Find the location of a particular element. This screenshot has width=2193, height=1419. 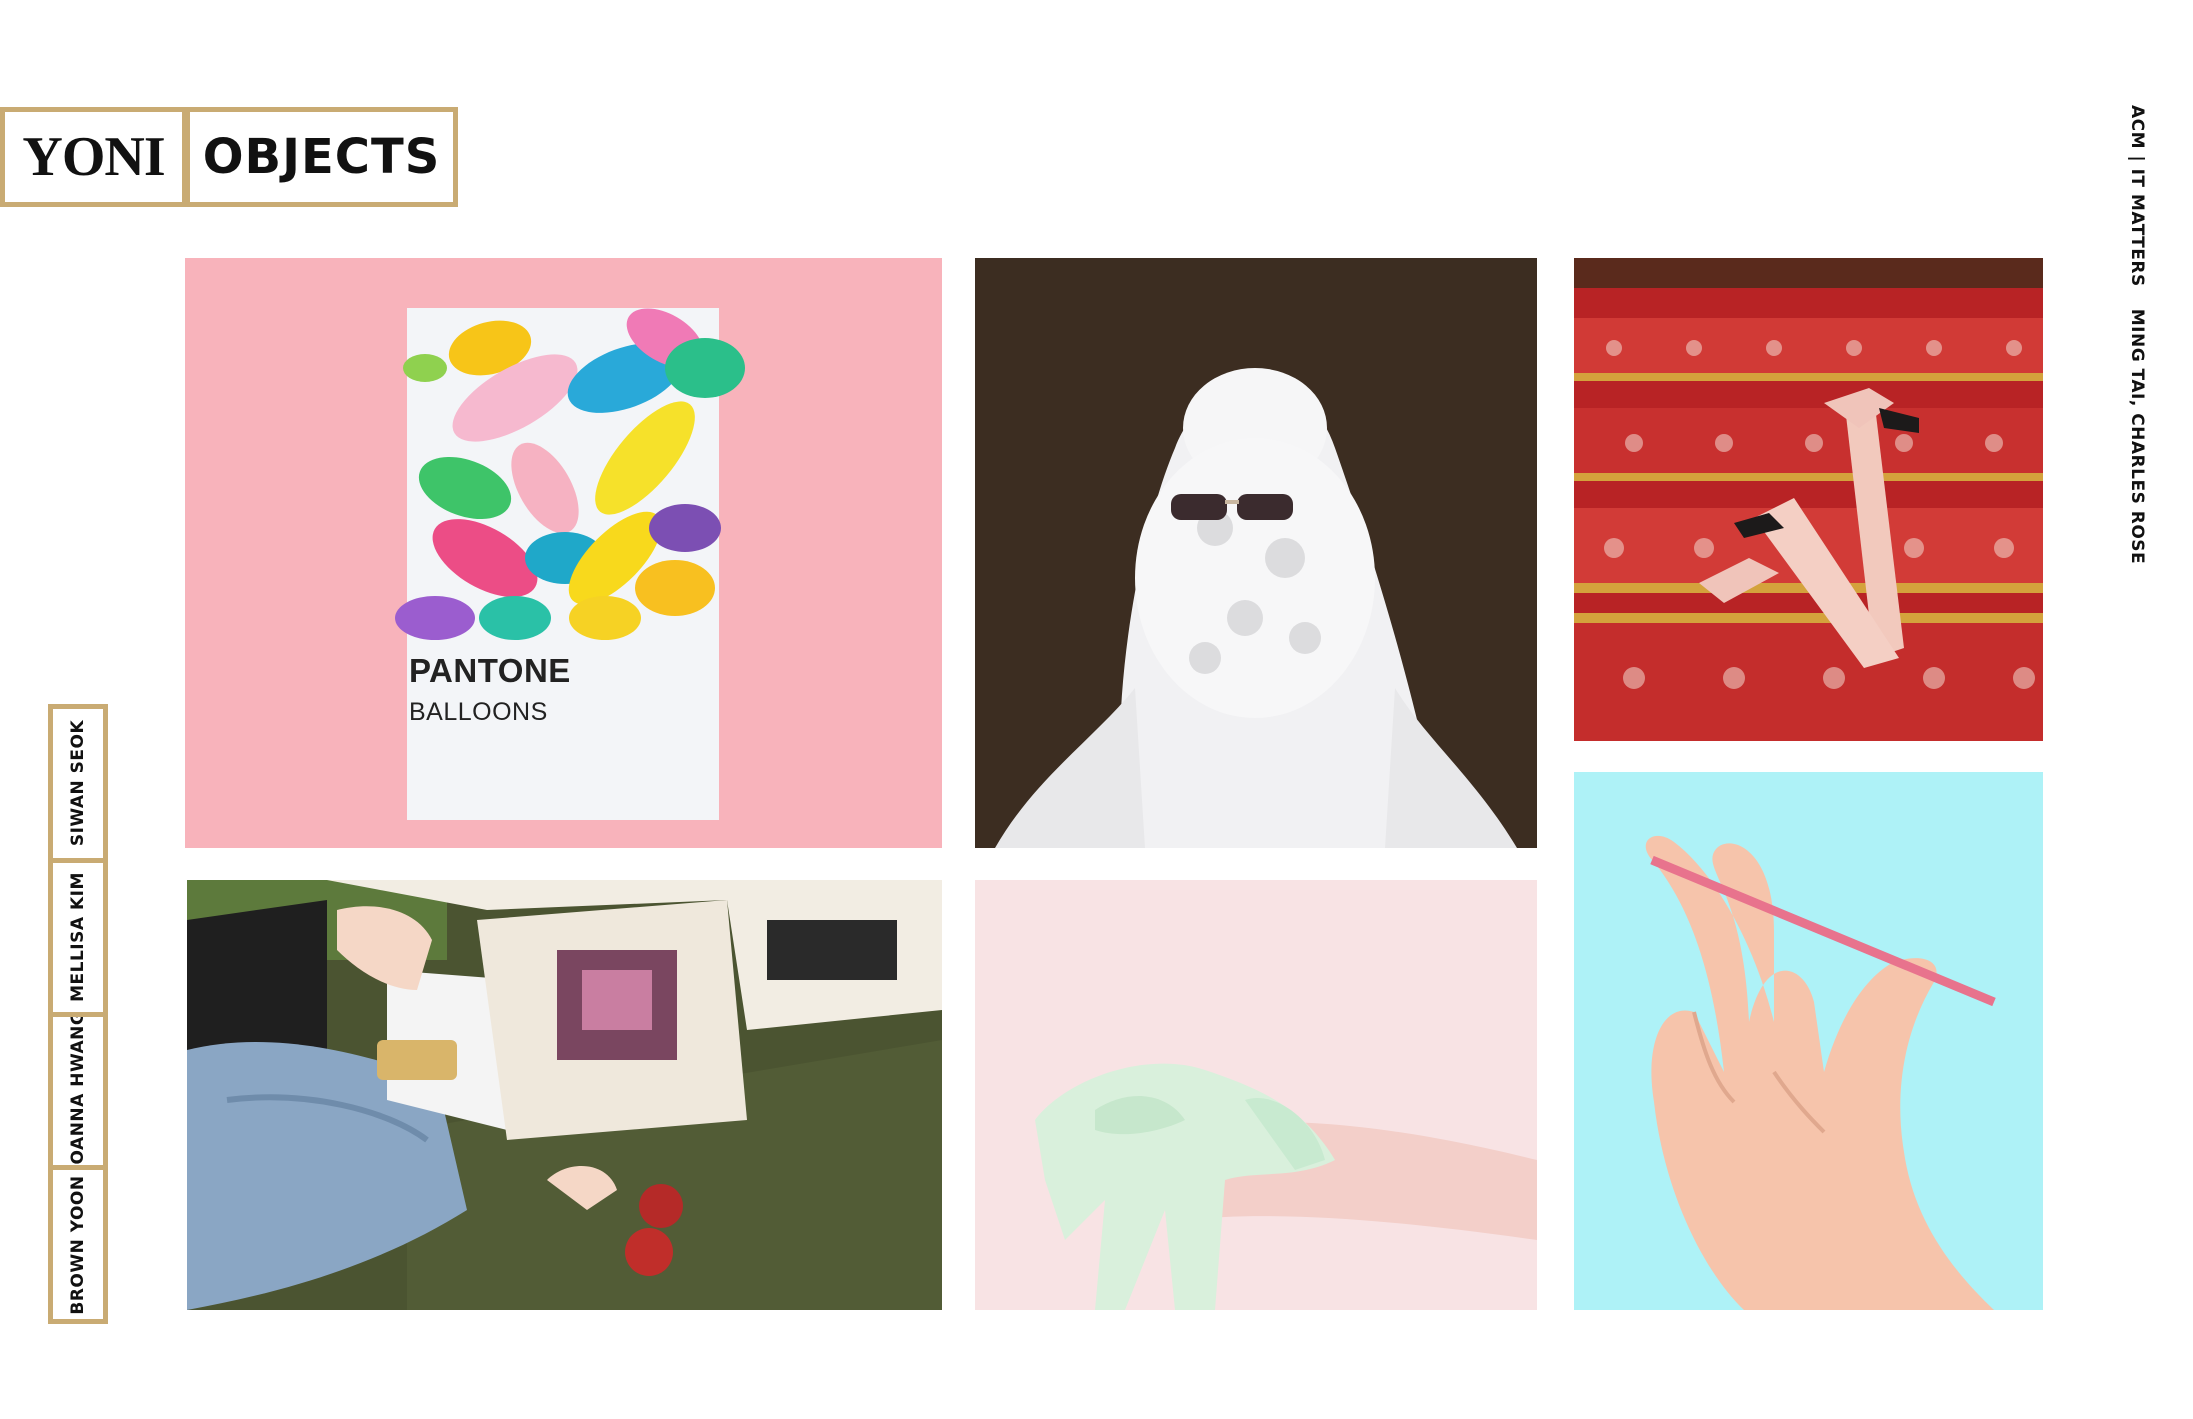

photo-theater-legs is located at coordinates (1808, 499).